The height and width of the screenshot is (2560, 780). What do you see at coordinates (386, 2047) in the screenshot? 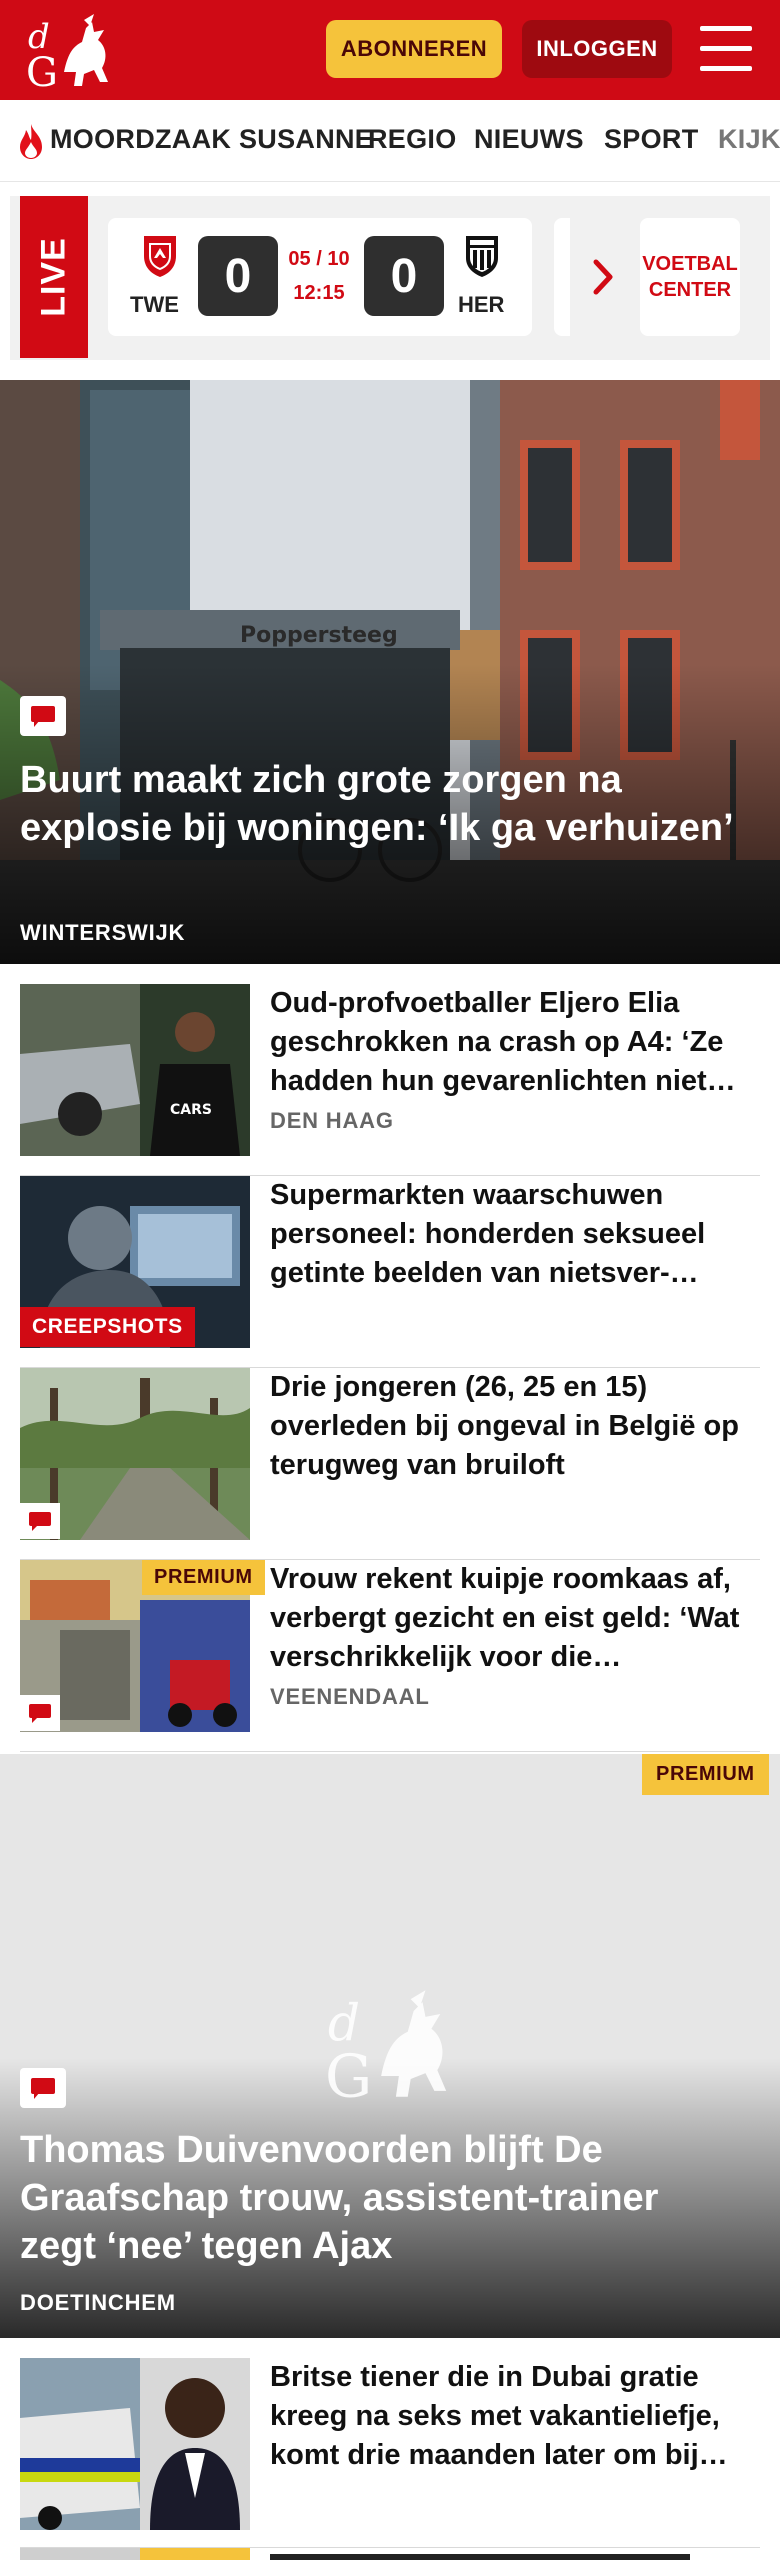
I see `dg-logo-placeholder: d G` at bounding box center [386, 2047].